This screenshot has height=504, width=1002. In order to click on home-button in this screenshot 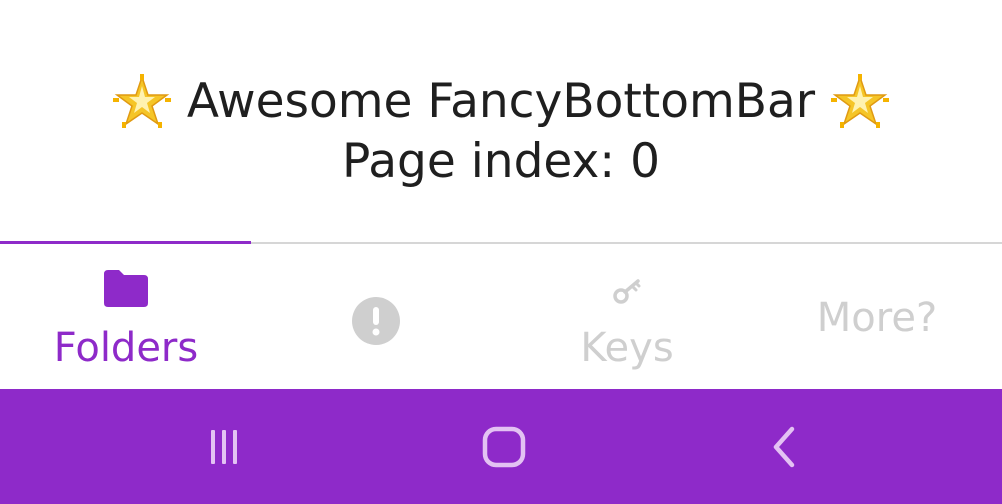, I will do `click(504, 446)`.